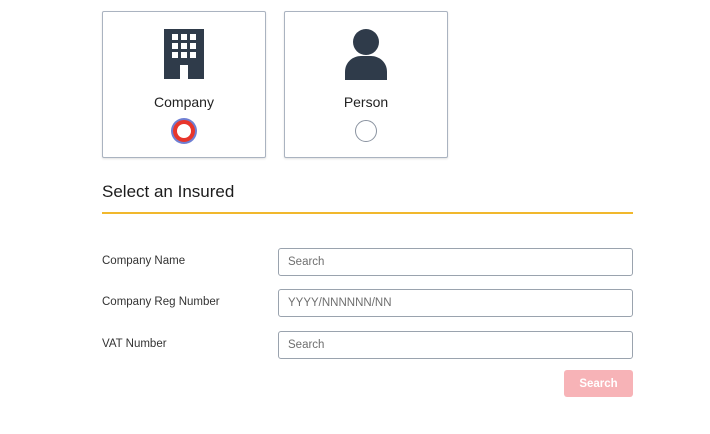 This screenshot has height=434, width=710. What do you see at coordinates (455, 262) in the screenshot?
I see `company-name-input` at bounding box center [455, 262].